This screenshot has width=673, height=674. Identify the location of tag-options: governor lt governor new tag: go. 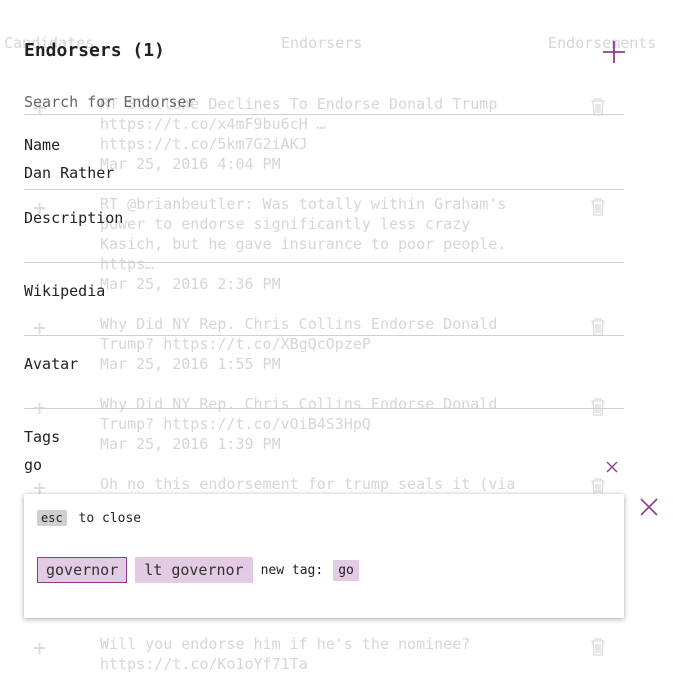
(198, 570).